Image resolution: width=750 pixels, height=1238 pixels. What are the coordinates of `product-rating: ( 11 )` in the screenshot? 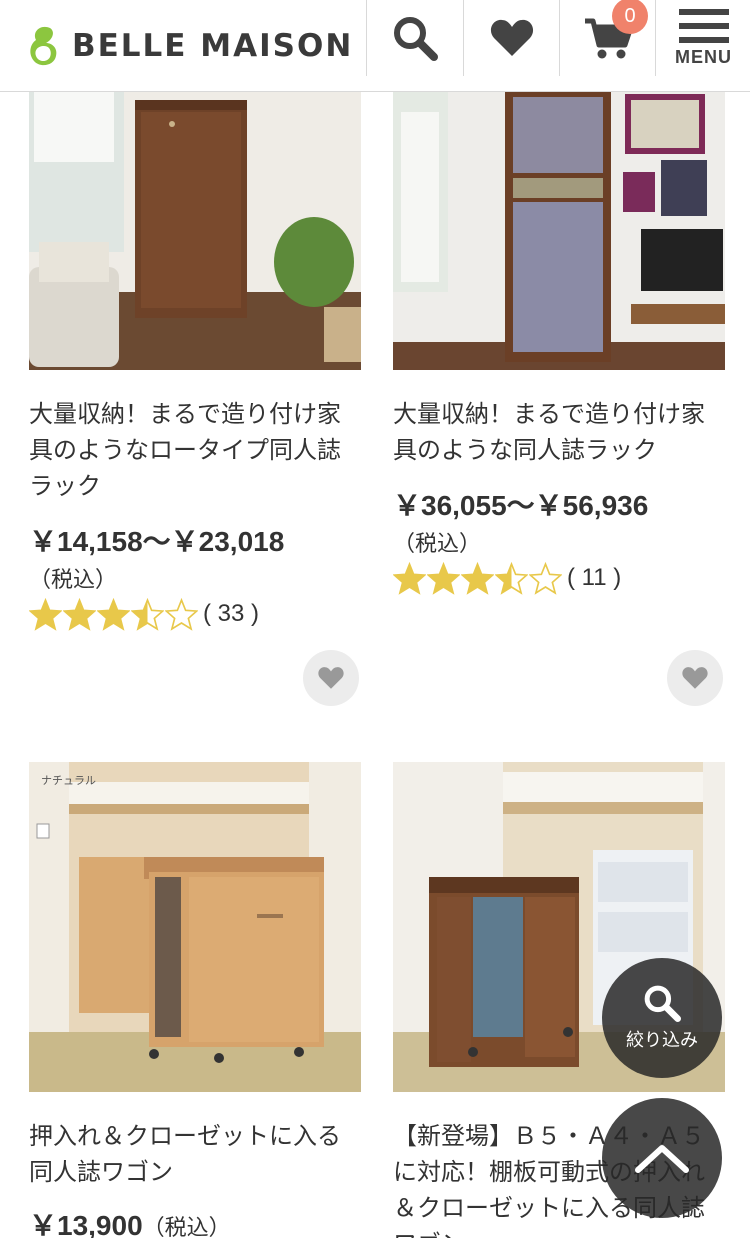 It's located at (507, 578).